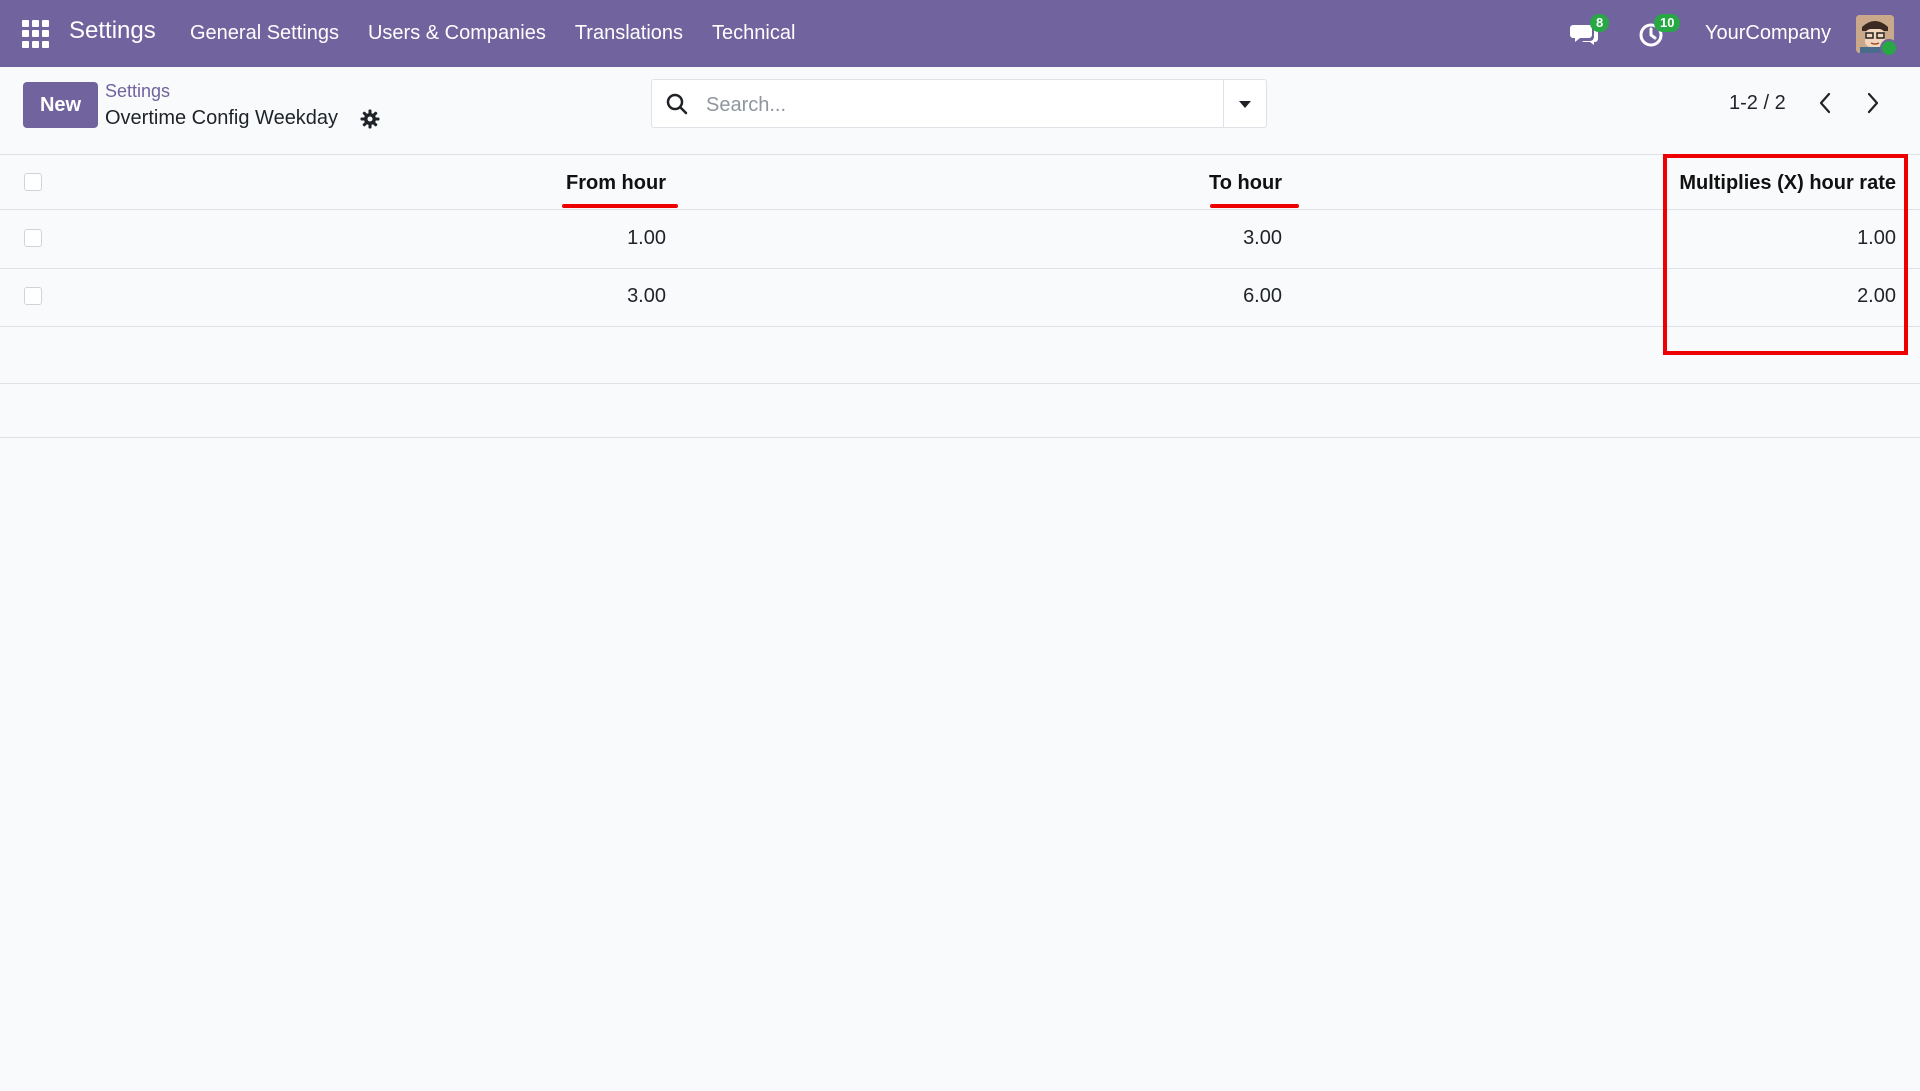 The image size is (1920, 1091). Describe the element at coordinates (1254, 206) in the screenshot. I see `annotation-underline-to-hour` at that location.